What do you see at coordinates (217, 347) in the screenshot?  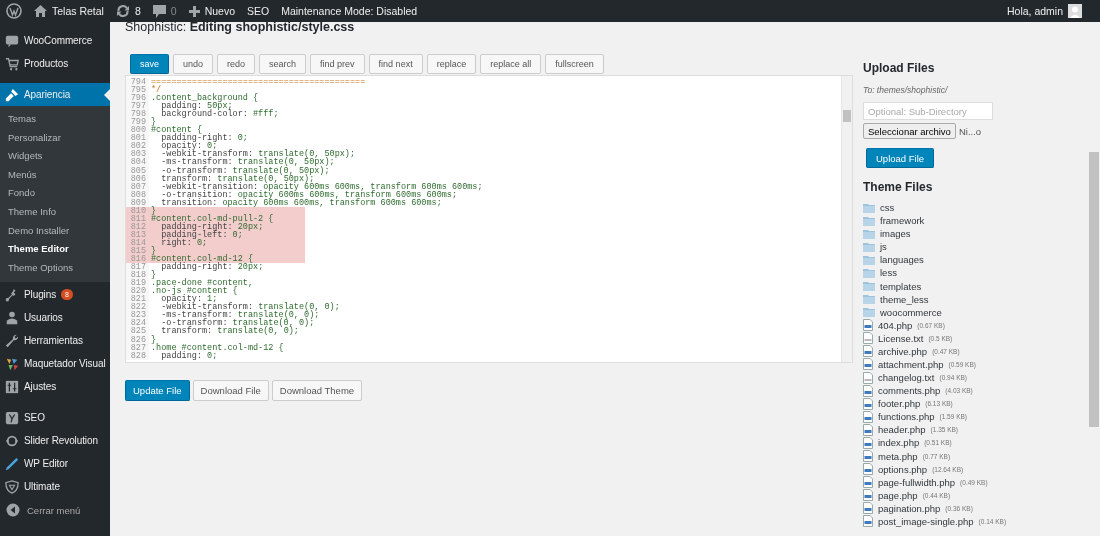 I see `code-line: .home #content.col-md-12 {` at bounding box center [217, 347].